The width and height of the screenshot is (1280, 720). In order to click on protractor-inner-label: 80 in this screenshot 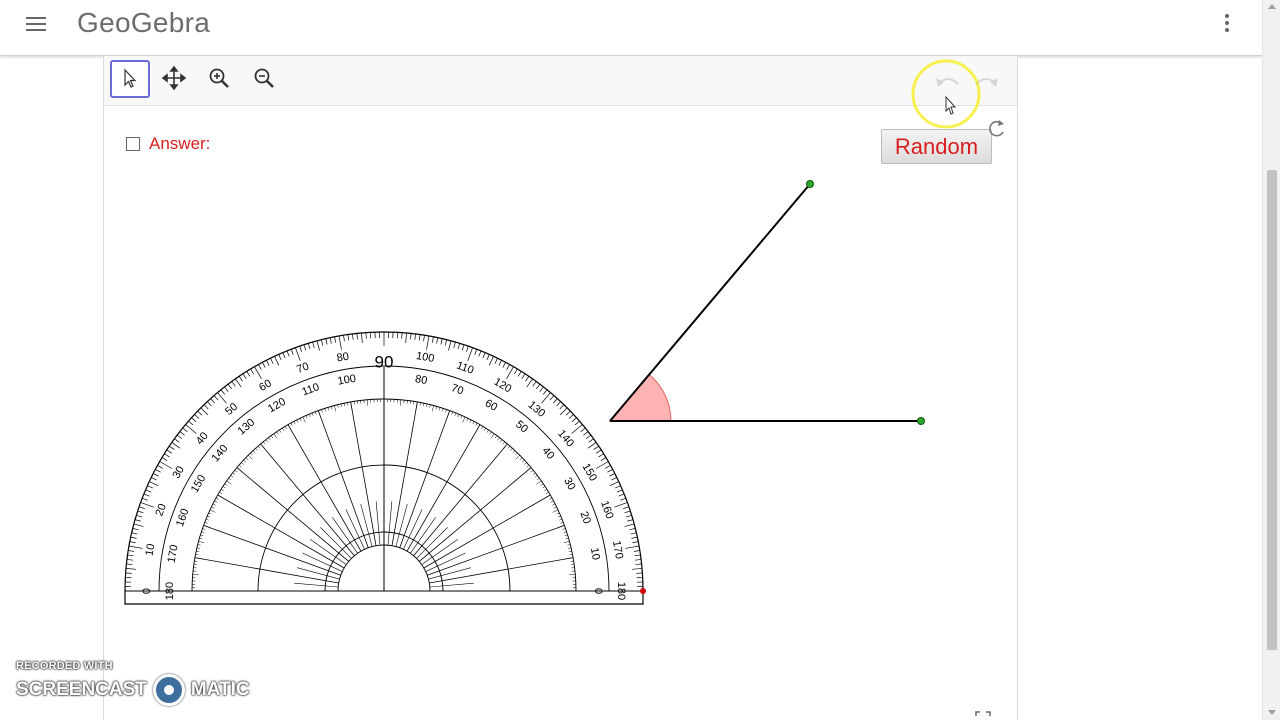, I will do `click(421, 380)`.